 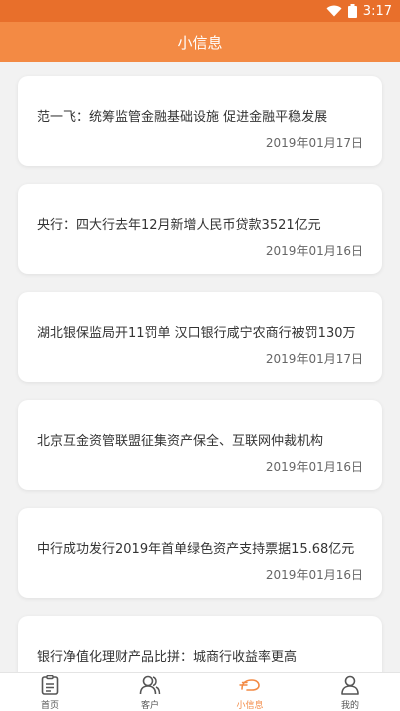 What do you see at coordinates (196, 549) in the screenshot?
I see `news-title: 中行成功发行2019年首单绿色资产支持票据15.68亿元` at bounding box center [196, 549].